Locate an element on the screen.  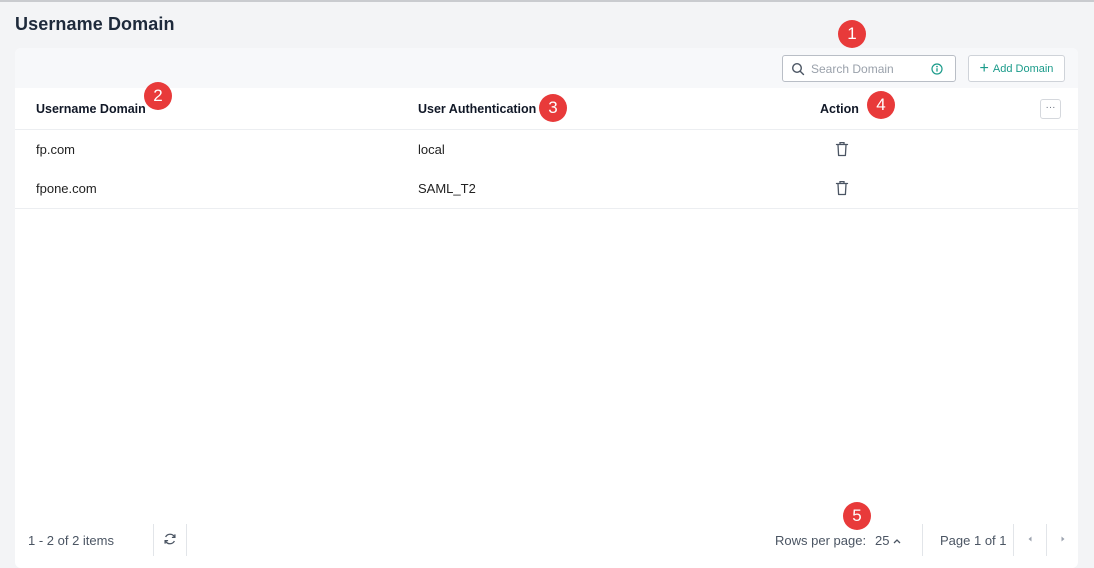
auth-cell: local is located at coordinates (431, 149).